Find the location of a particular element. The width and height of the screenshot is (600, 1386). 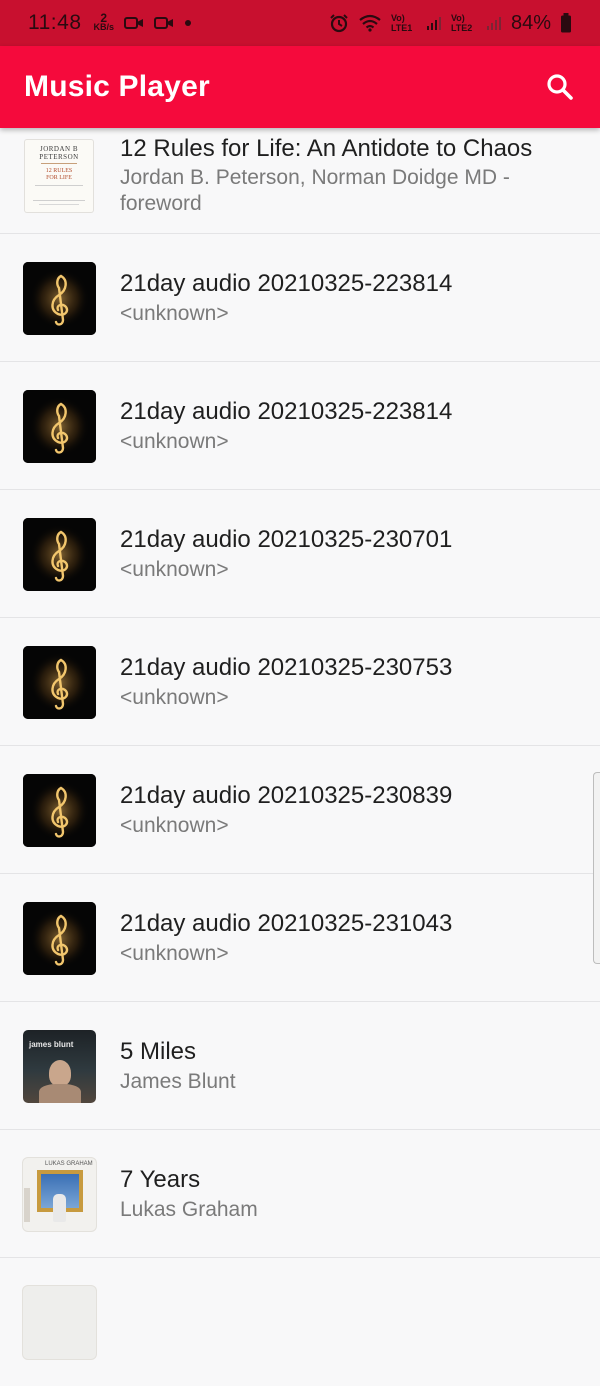

status-time: 11:48 is located at coordinates (55, 22).